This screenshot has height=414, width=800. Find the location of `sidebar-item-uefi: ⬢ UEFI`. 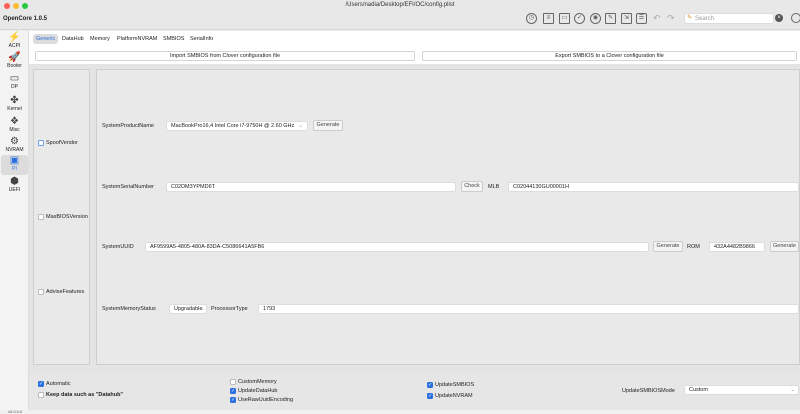

sidebar-item-uefi: ⬢ UEFI is located at coordinates (14, 184).